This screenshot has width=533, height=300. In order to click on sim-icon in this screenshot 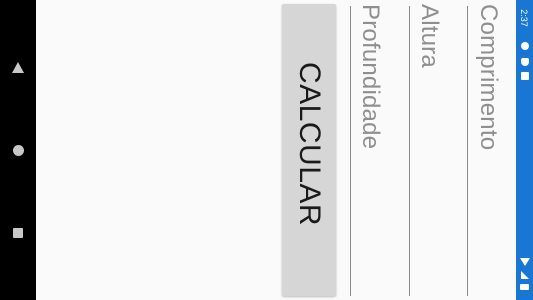, I will do `click(525, 76)`.